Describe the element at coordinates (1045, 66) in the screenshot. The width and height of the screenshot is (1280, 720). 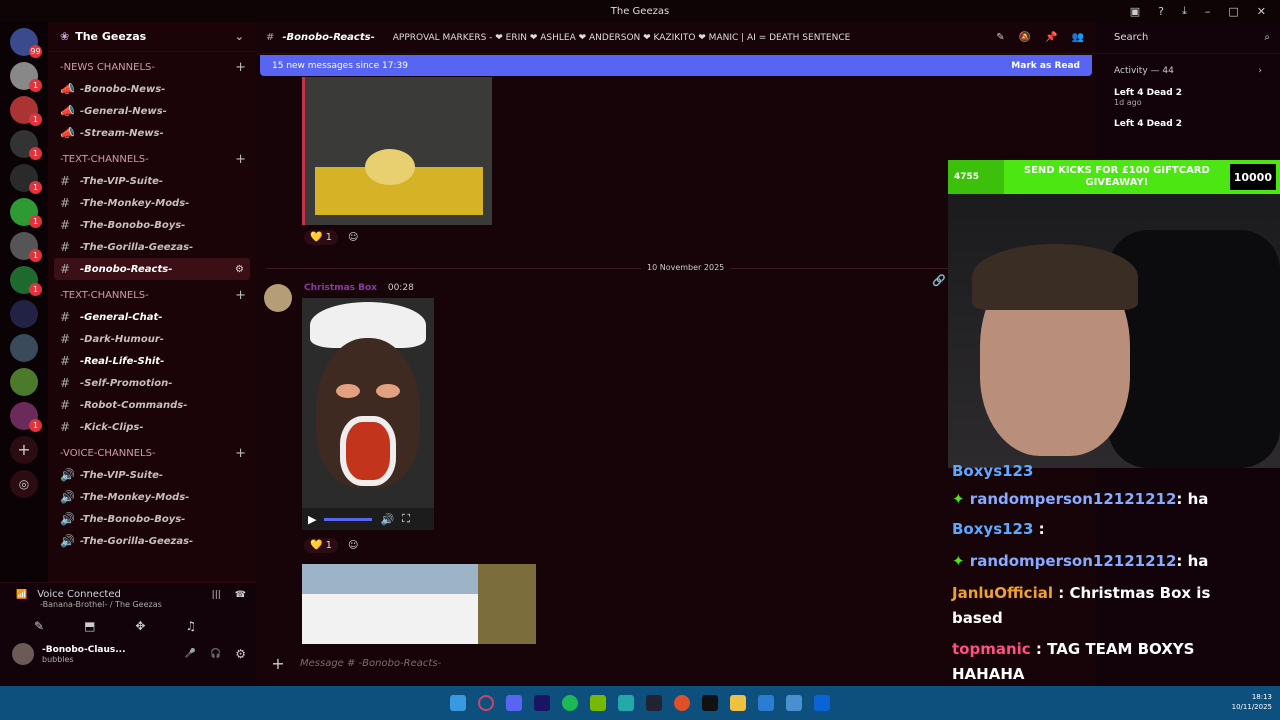
I see `mark-as-read-button: Mark as Read` at that location.